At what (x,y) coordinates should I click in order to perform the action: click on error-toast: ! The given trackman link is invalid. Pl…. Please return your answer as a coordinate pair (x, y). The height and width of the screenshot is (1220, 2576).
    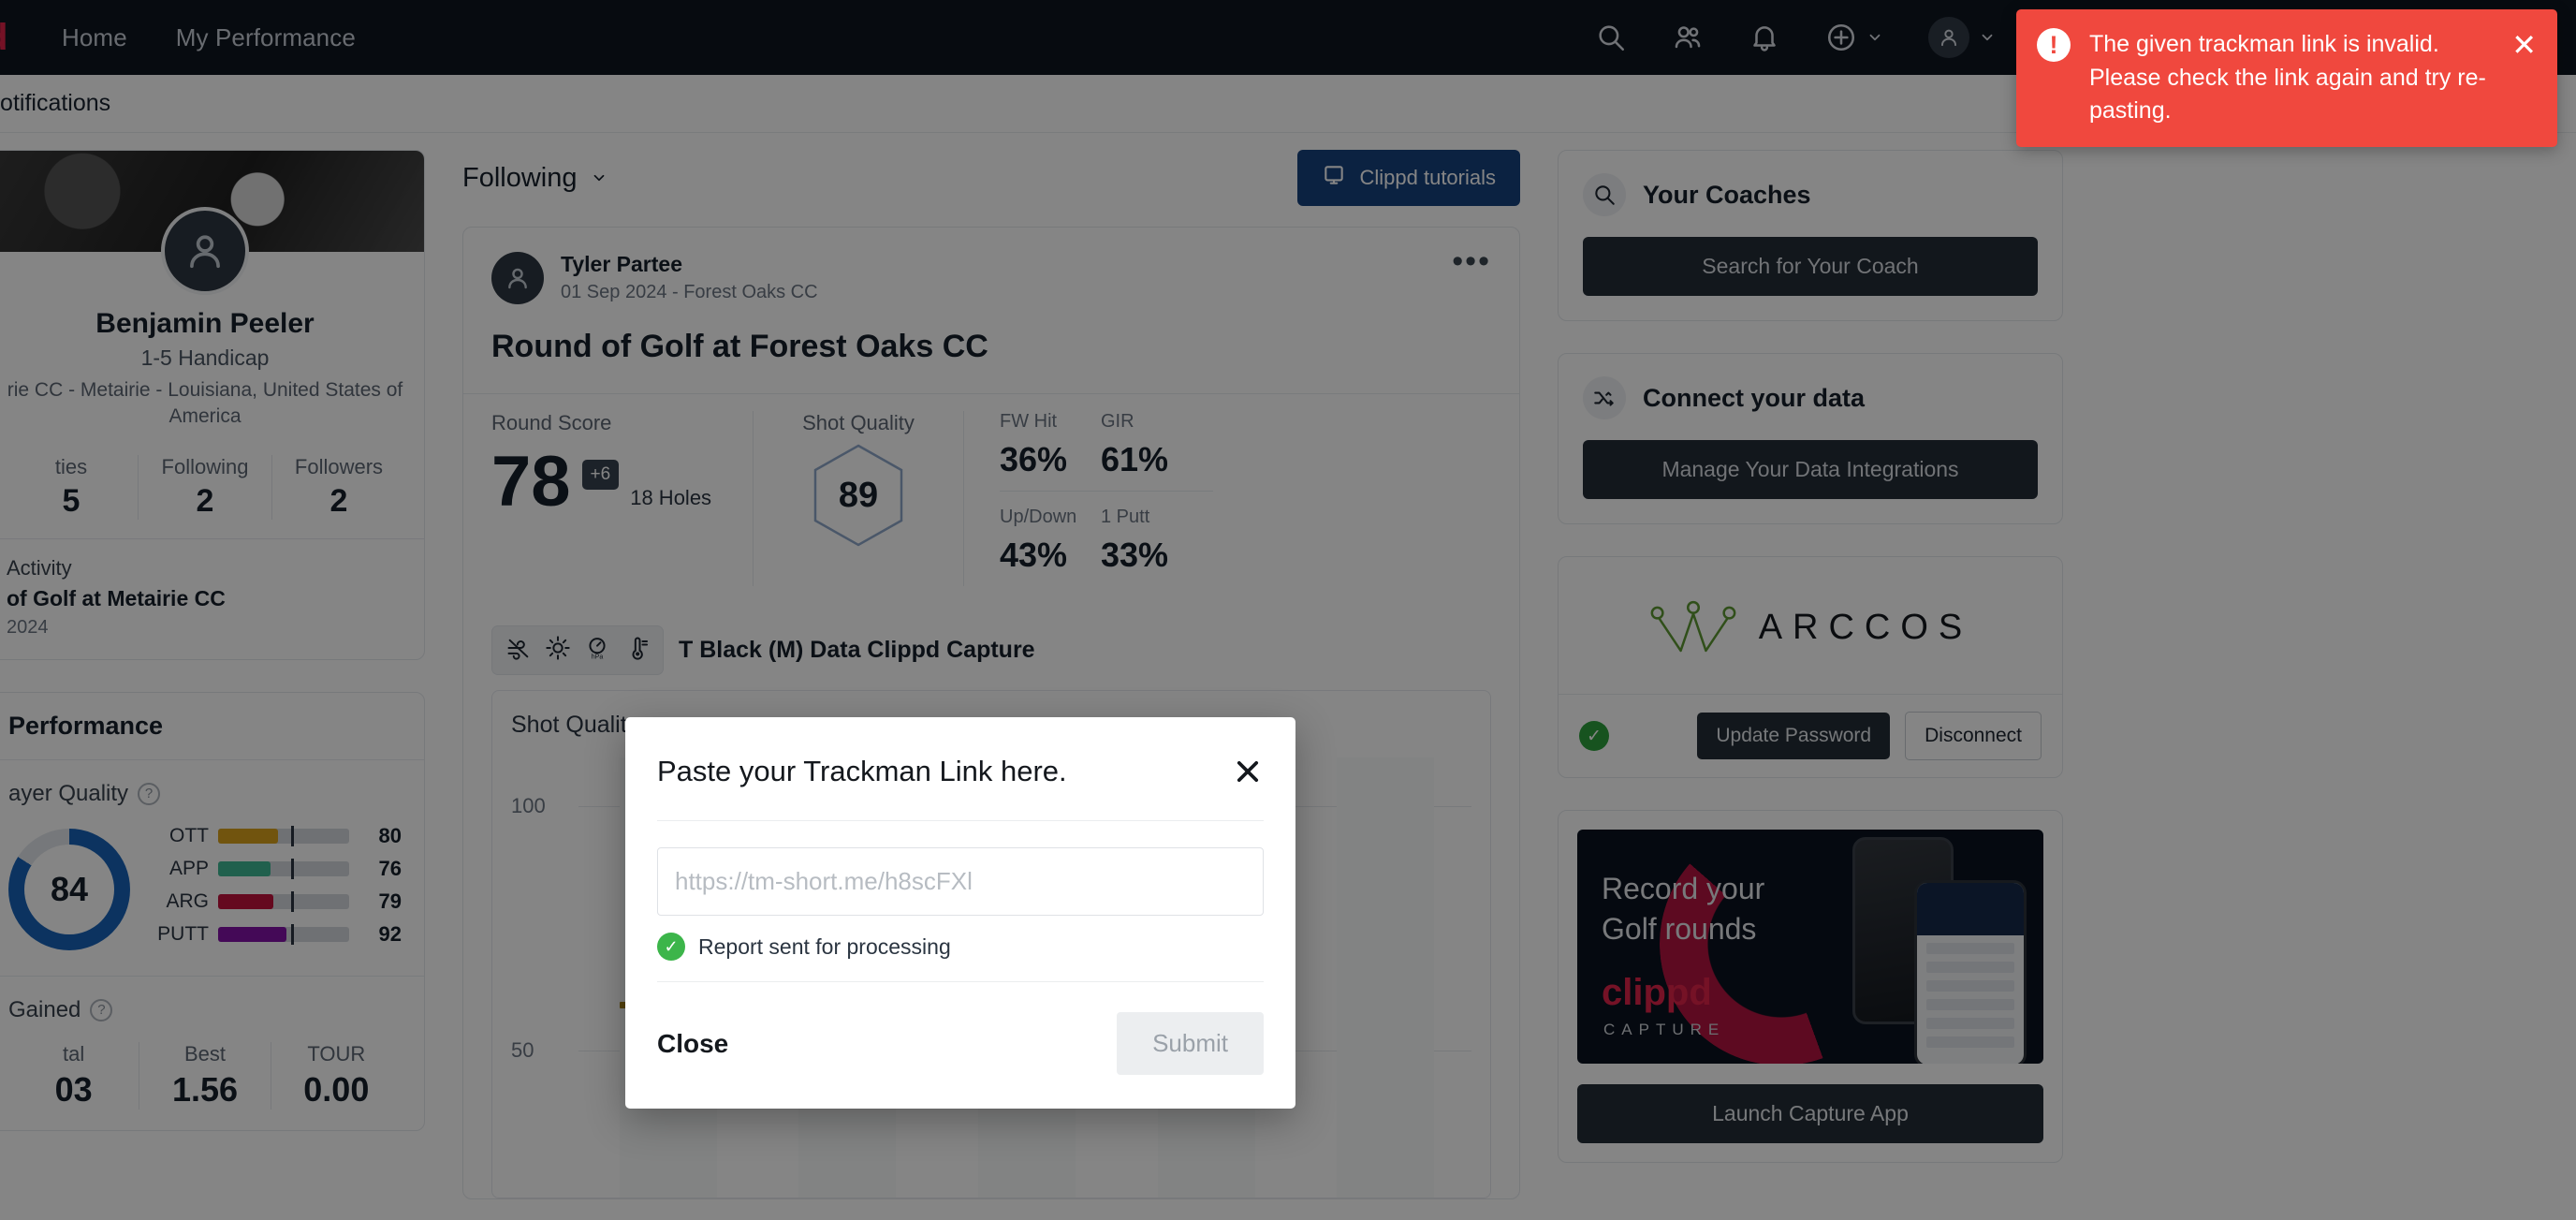
    Looking at the image, I should click on (2287, 78).